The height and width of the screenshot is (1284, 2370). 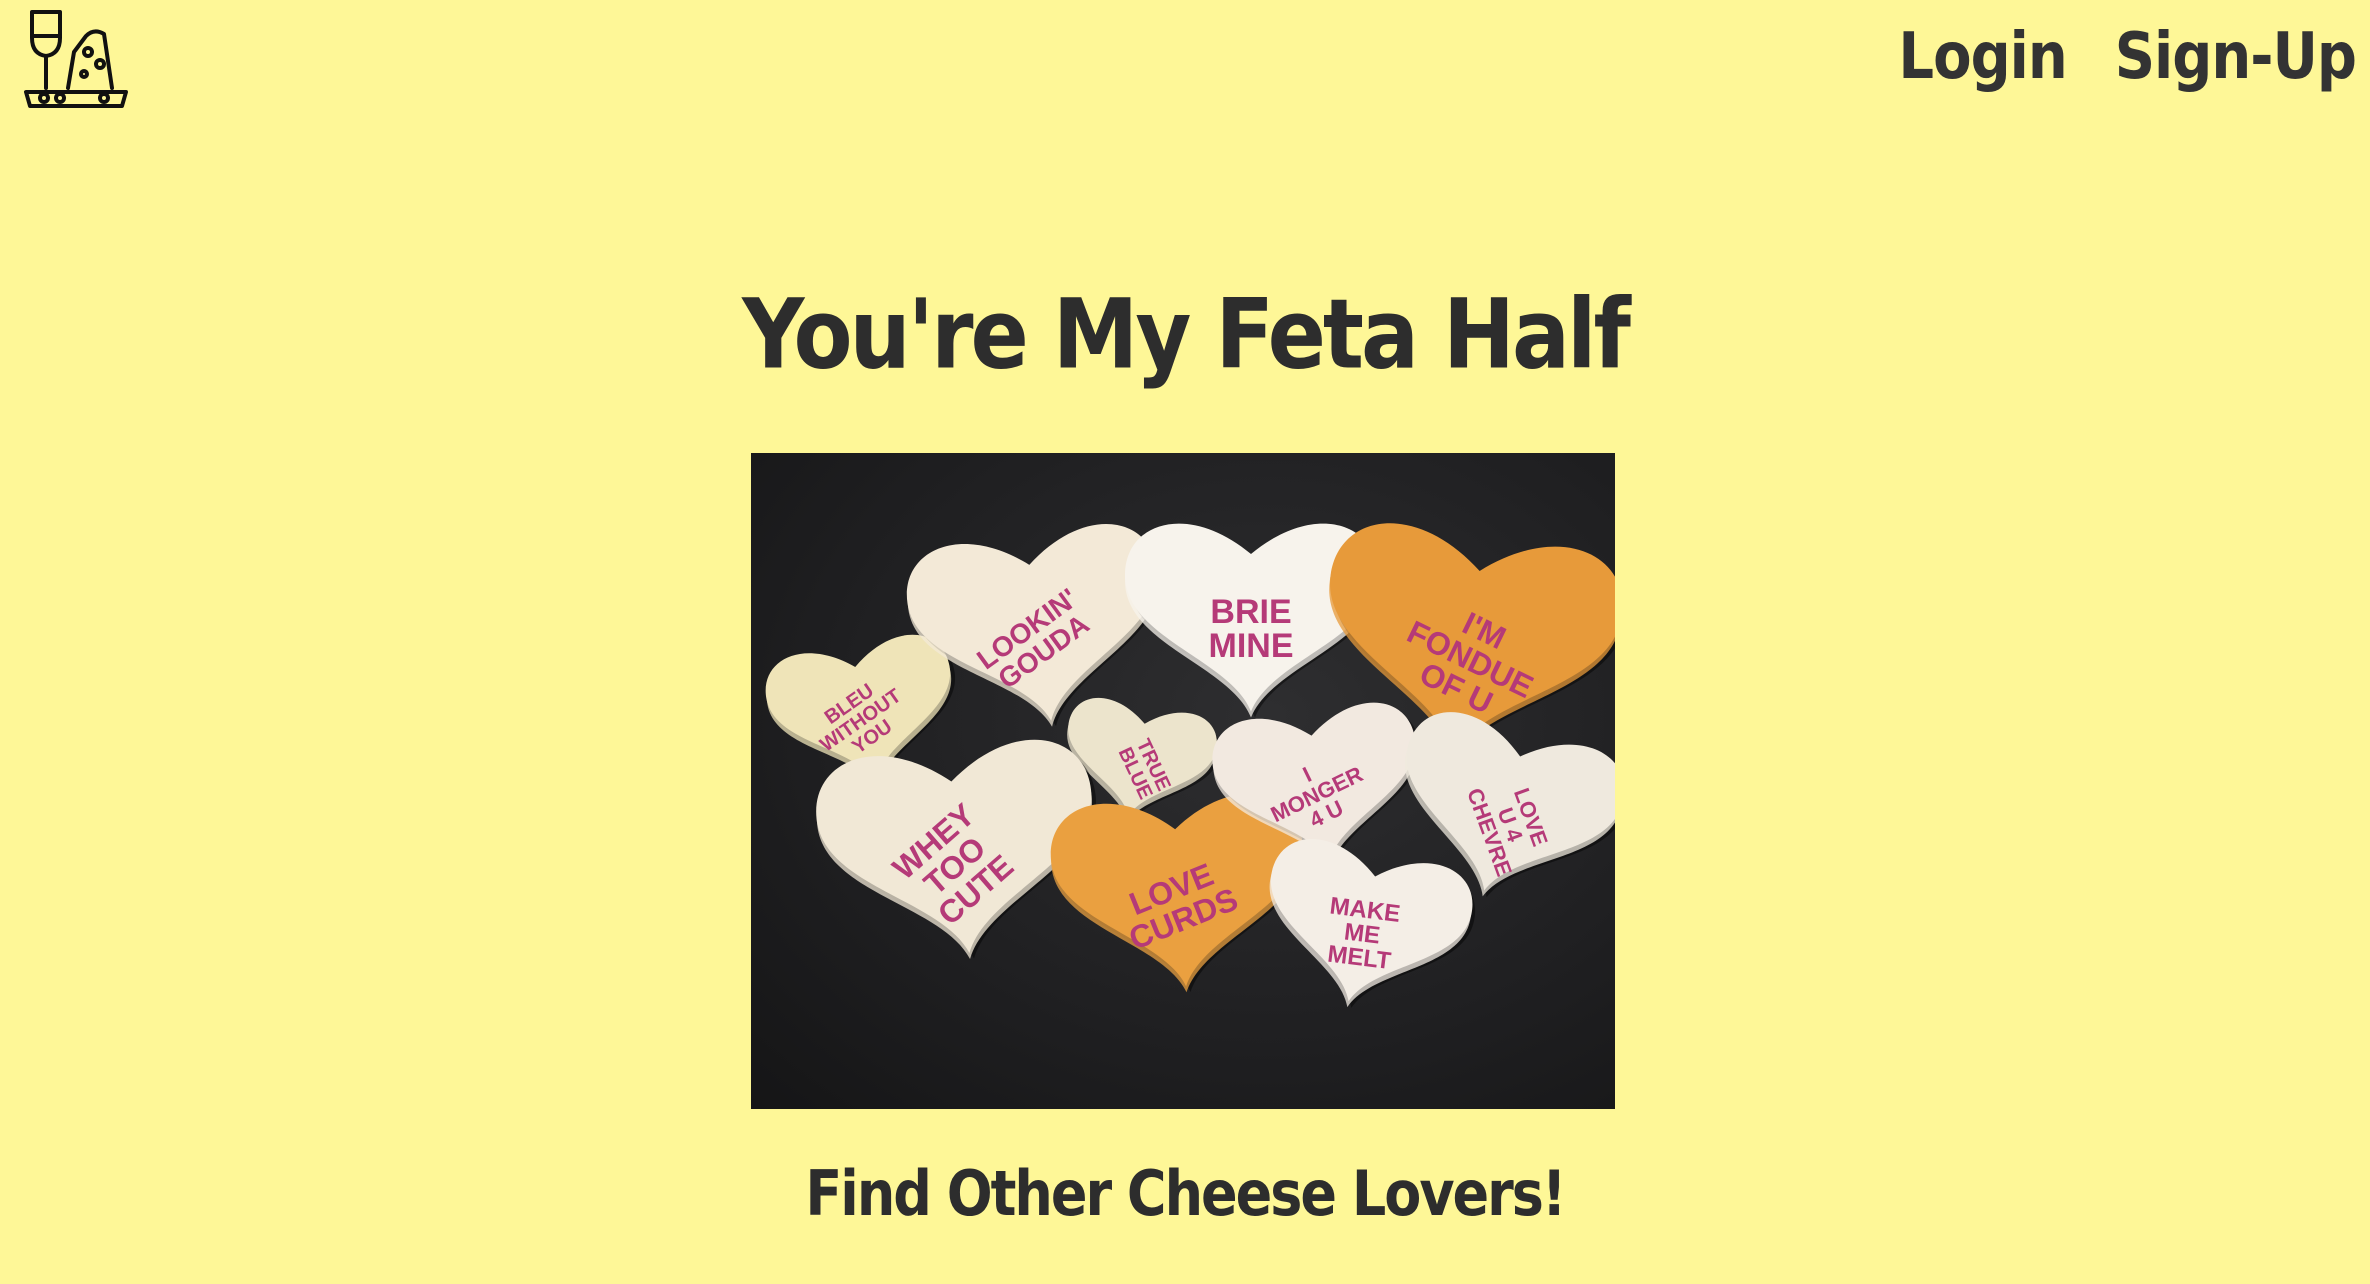 What do you see at coordinates (2236, 56) in the screenshot?
I see `signup-link: Sign-Up` at bounding box center [2236, 56].